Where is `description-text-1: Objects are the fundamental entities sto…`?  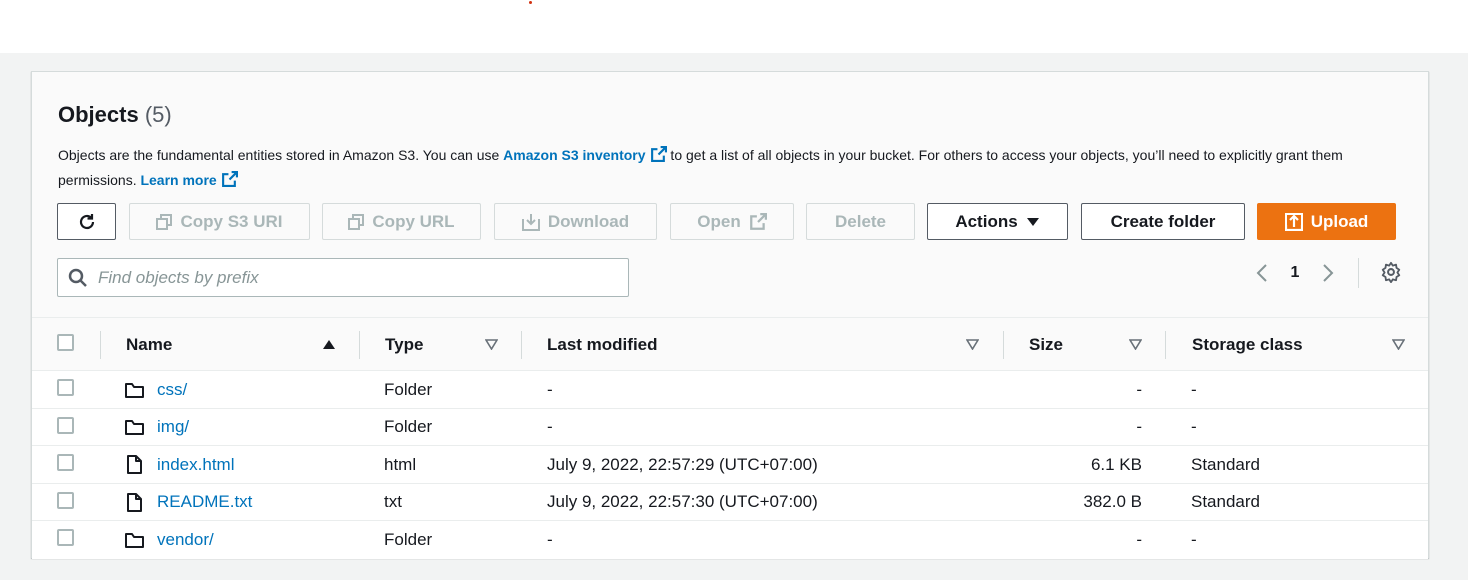
description-text-1: Objects are the fundamental entities sto… is located at coordinates (281, 155).